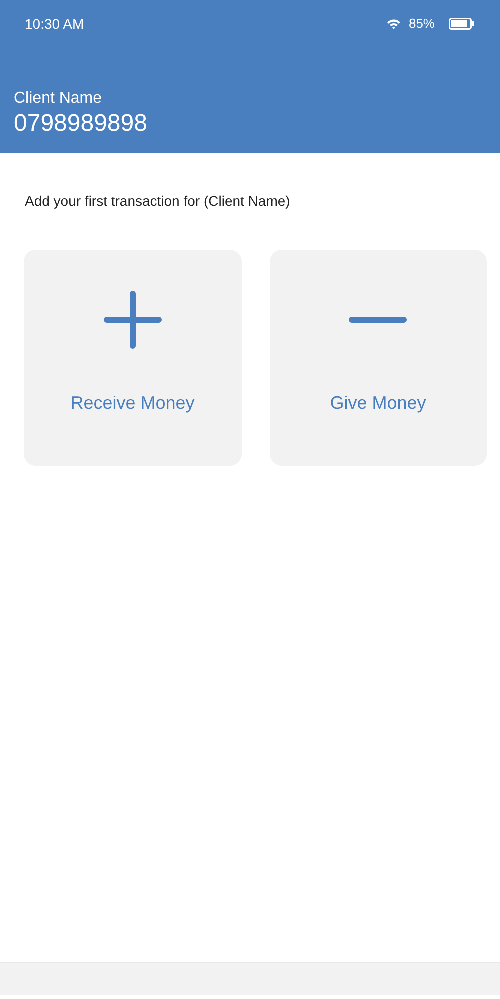 This screenshot has width=500, height=999. I want to click on give-money-button: Give Money, so click(378, 358).